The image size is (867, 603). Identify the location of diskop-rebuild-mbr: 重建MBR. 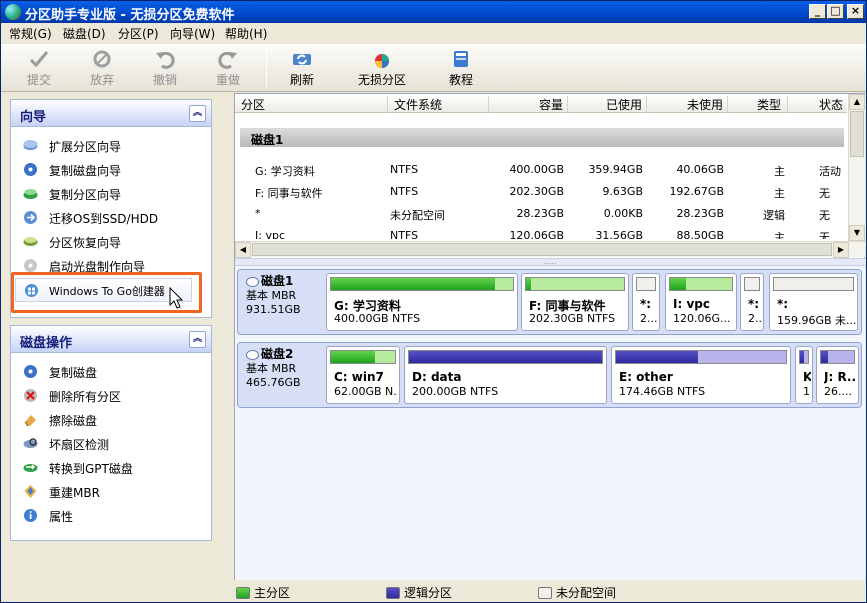
(113, 492).